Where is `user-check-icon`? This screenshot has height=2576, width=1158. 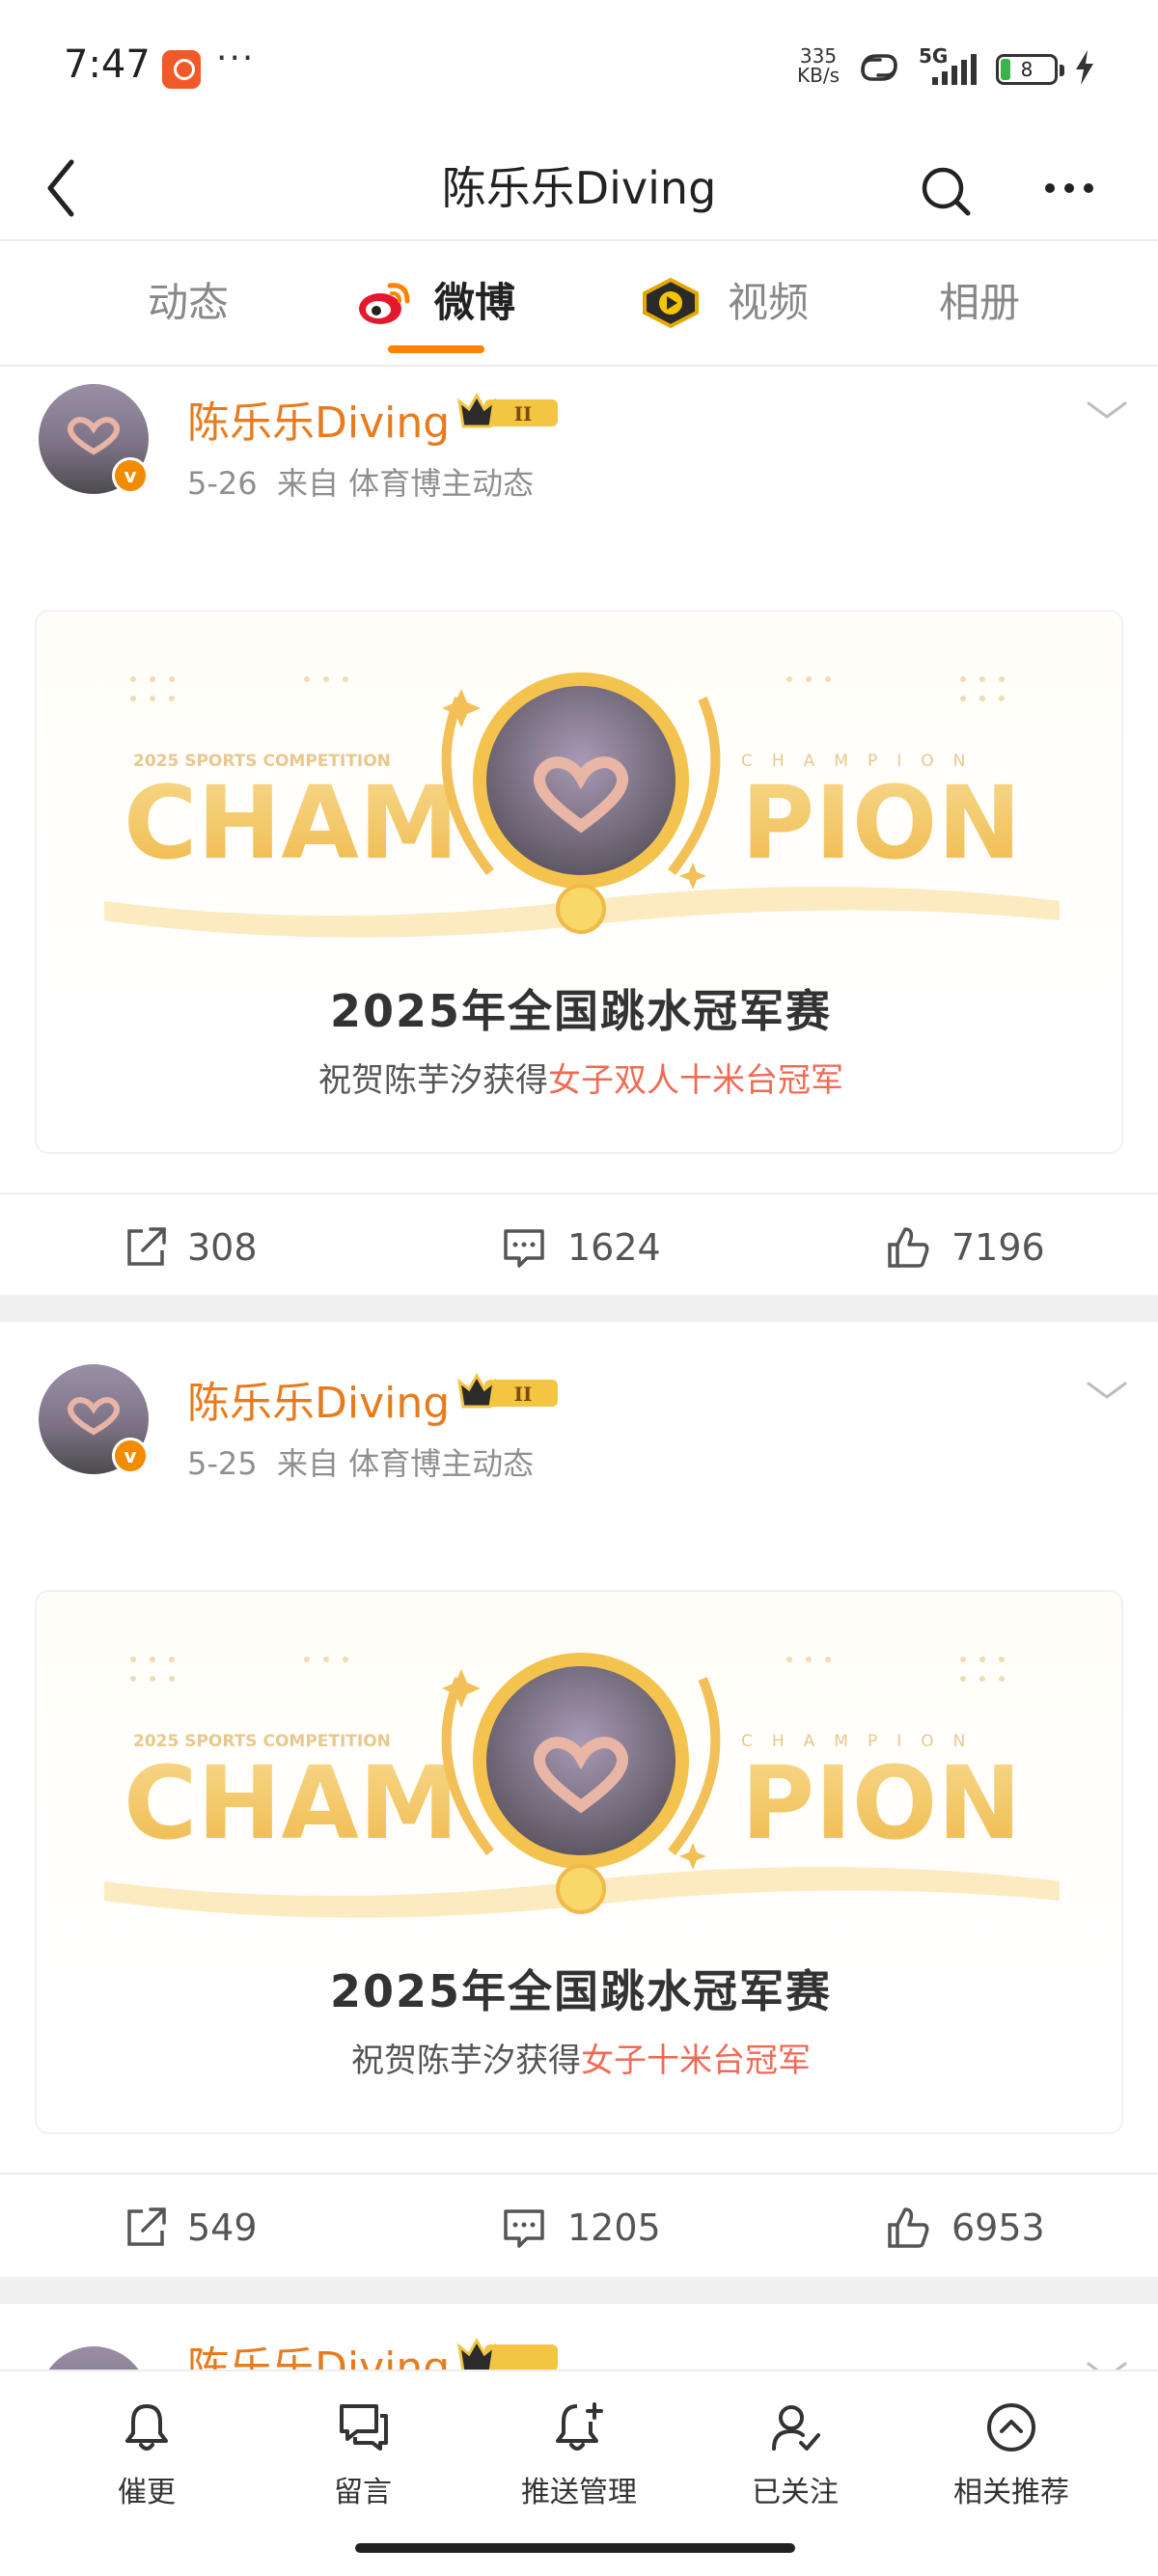 user-check-icon is located at coordinates (796, 2428).